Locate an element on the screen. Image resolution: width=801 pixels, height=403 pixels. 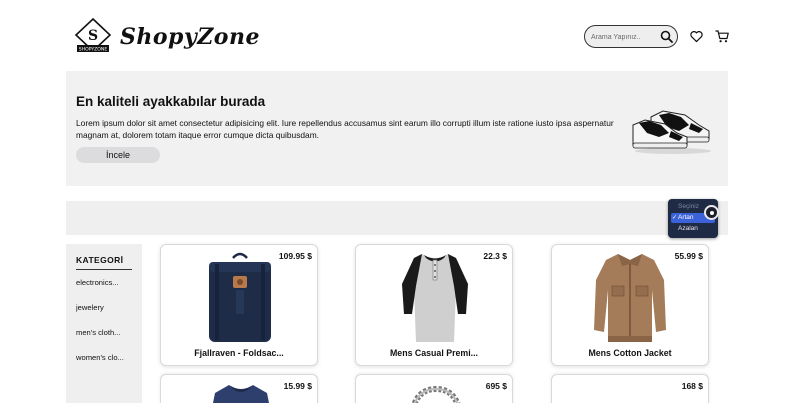
bracelet-image is located at coordinates (436, 394).